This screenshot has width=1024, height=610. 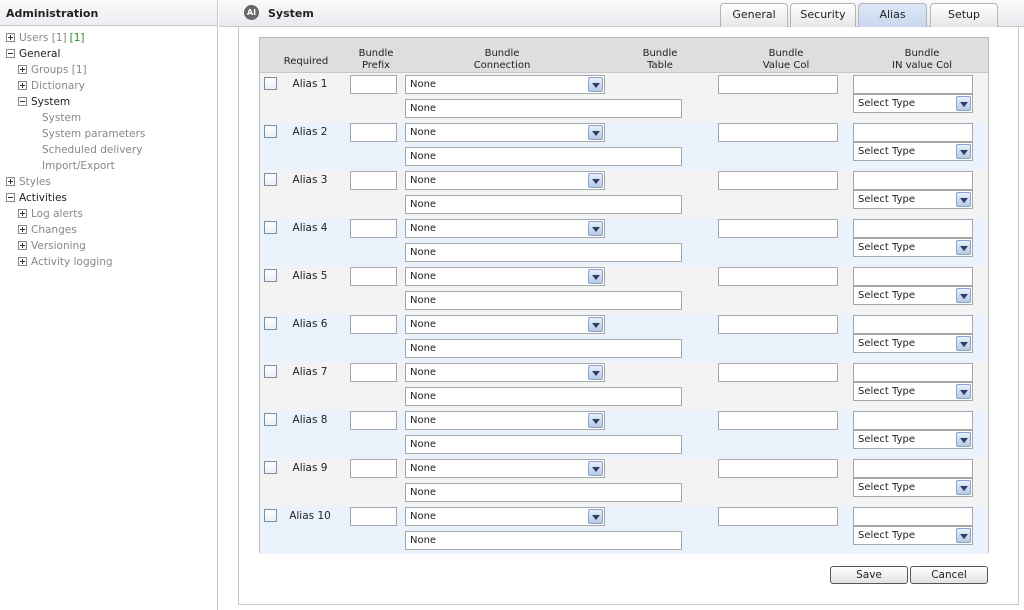 What do you see at coordinates (65, 262) in the screenshot?
I see `sidebar-item: Activity logging` at bounding box center [65, 262].